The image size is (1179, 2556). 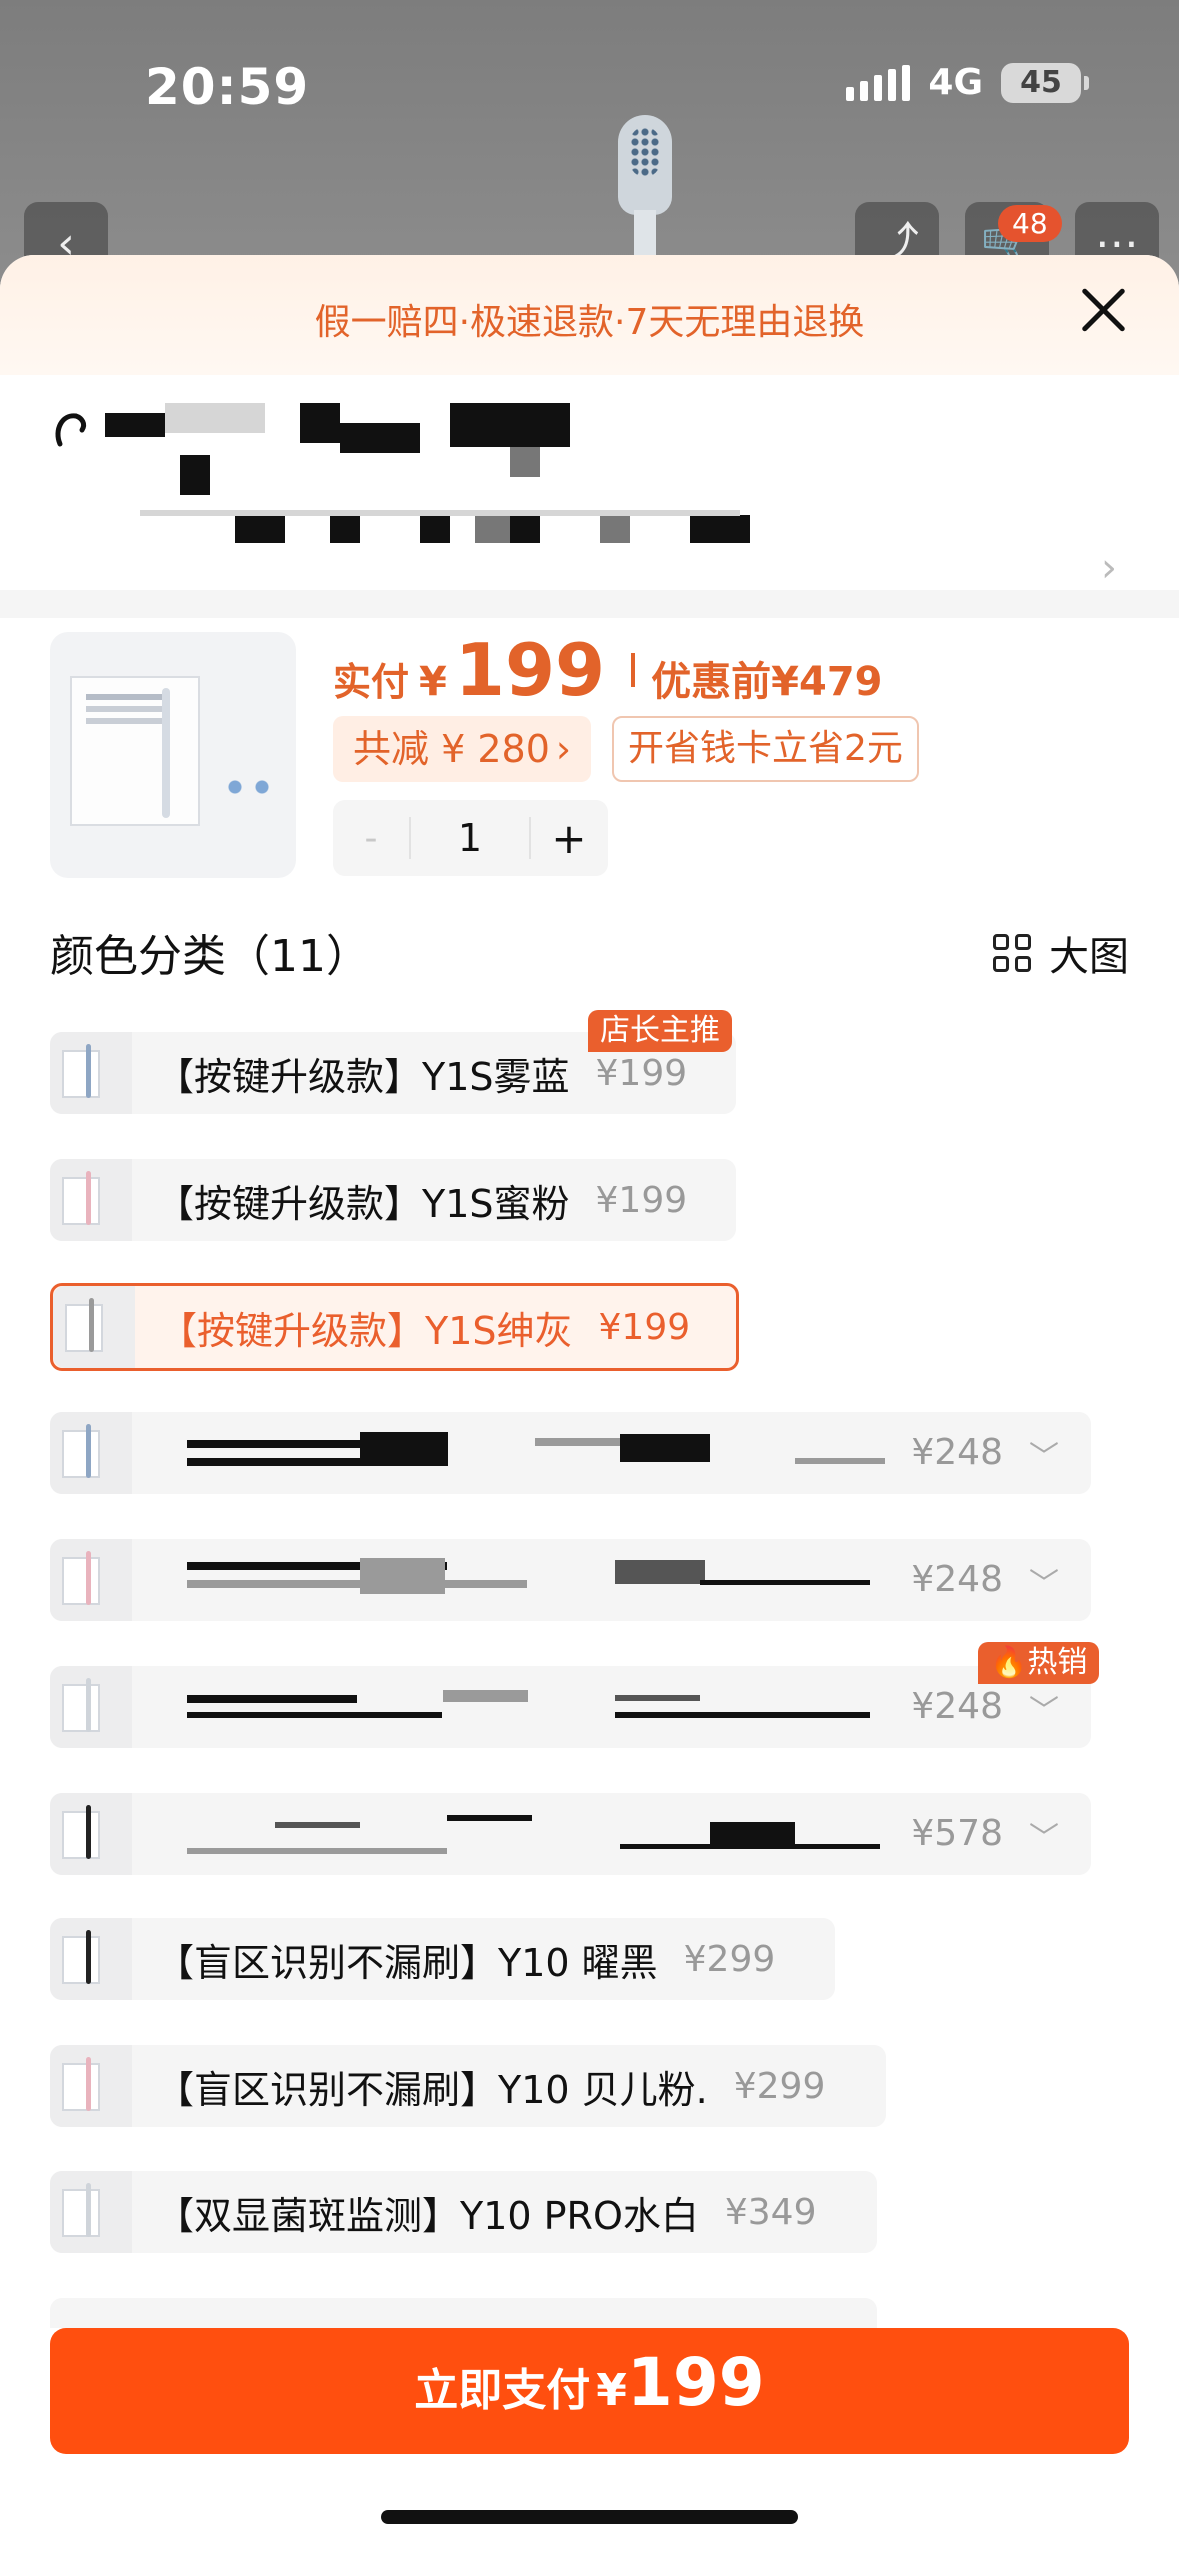 I want to click on price-value: 199, so click(x=530, y=670).